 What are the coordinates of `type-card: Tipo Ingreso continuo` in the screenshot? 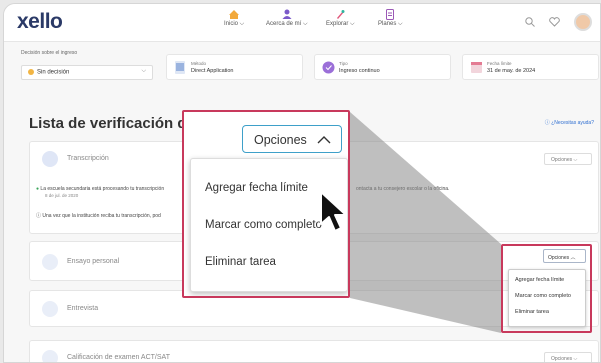 It's located at (382, 67).